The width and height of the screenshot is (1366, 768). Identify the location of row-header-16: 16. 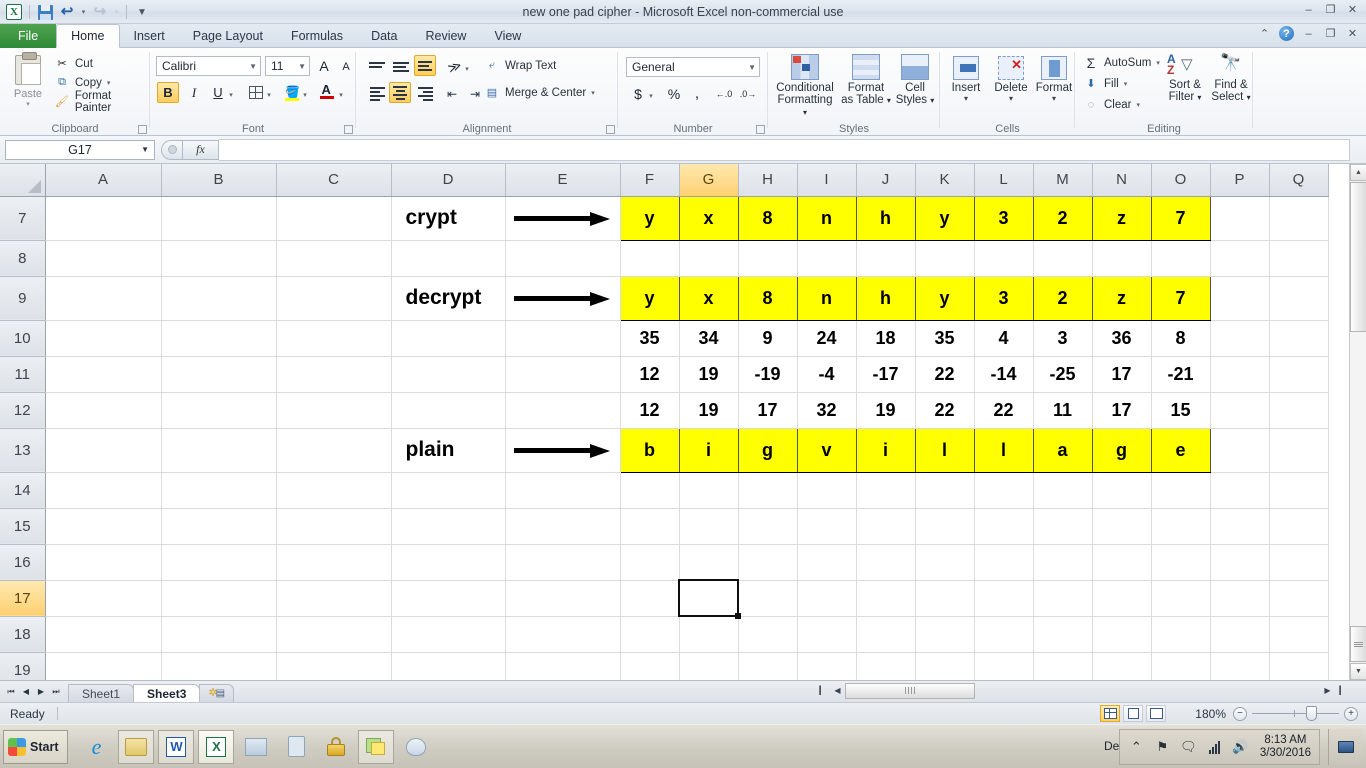
(23, 562).